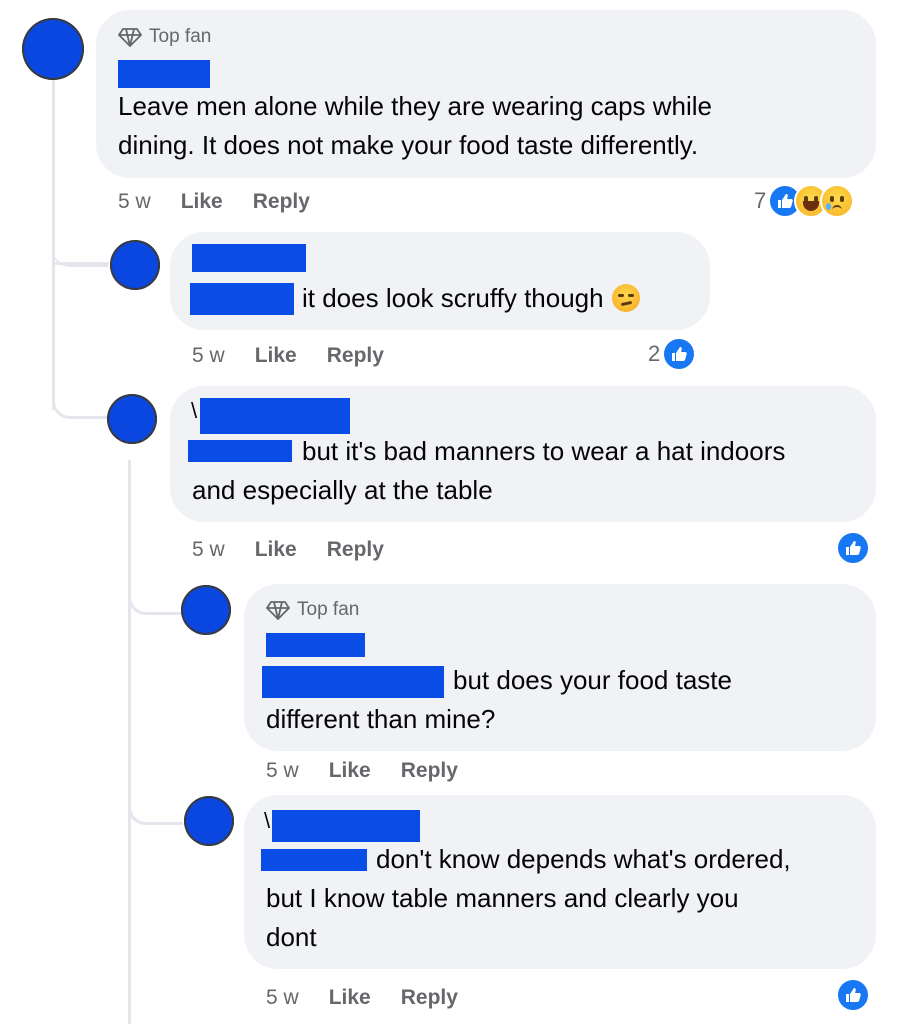  Describe the element at coordinates (502, 898) in the screenshot. I see `comment-text-line: but I know table manners and clearly you` at that location.